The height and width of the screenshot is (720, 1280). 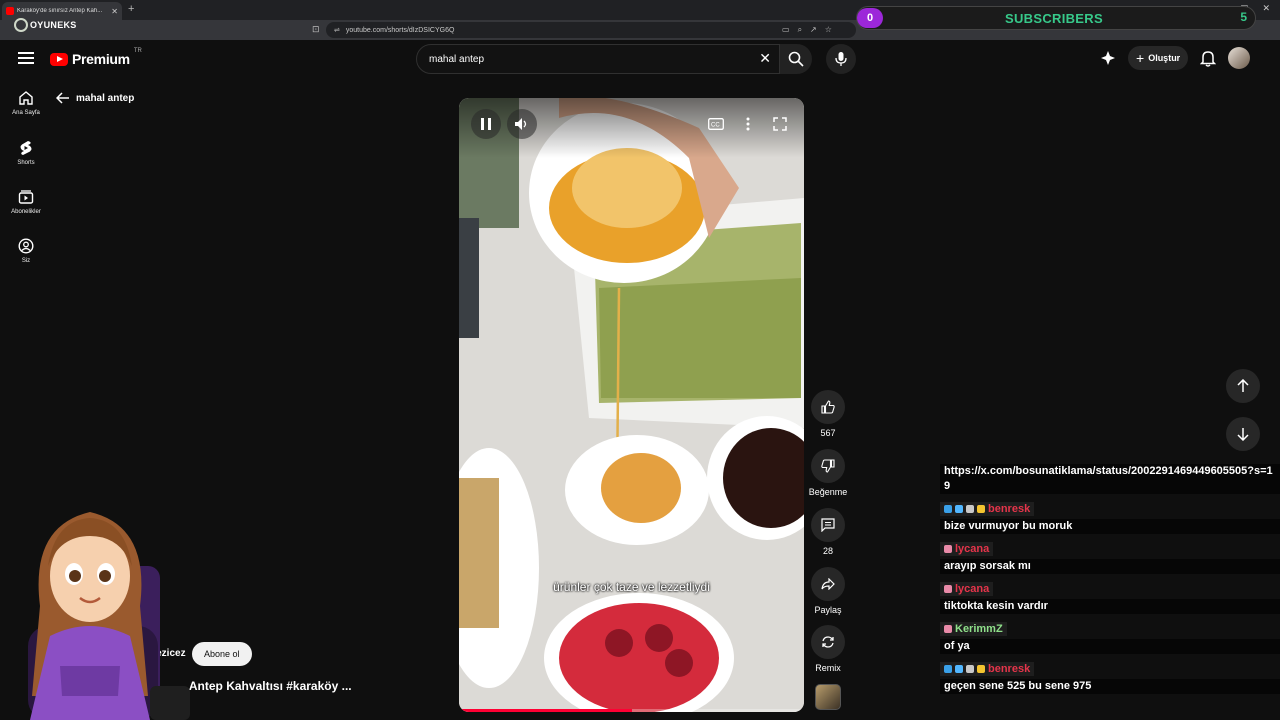 I want to click on mute-button, so click(x=522, y=124).